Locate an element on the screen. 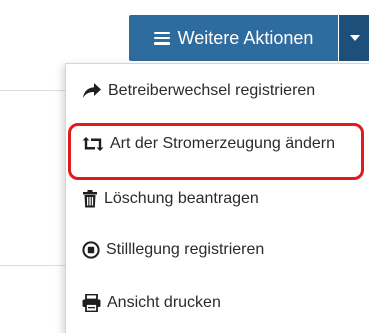 This screenshot has width=369, height=333. menu-item-request-deletion: Löschung beantragen is located at coordinates (170, 199).